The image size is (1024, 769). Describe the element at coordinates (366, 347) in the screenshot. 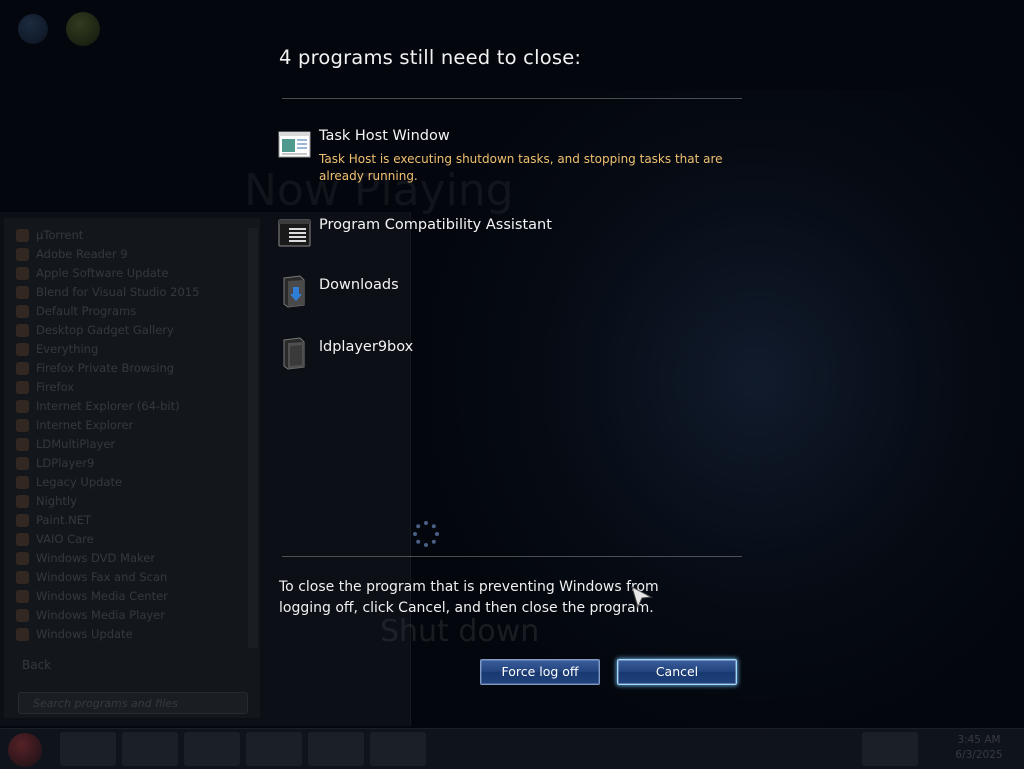

I see `program-name: ldplayer9box` at that location.